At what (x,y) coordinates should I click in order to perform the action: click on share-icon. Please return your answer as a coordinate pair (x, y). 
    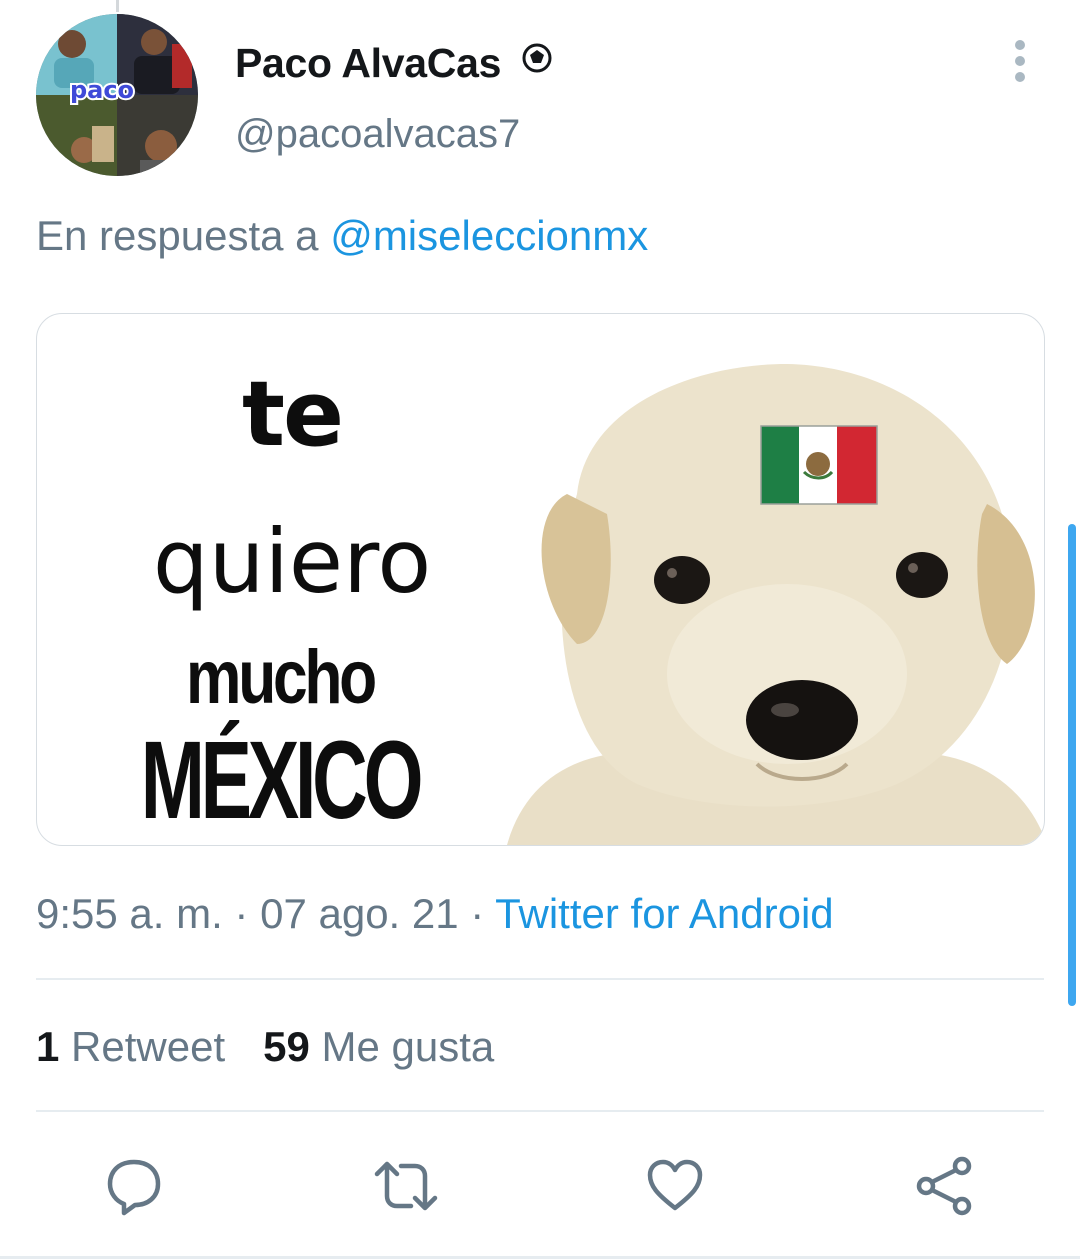
    Looking at the image, I should click on (944, 1186).